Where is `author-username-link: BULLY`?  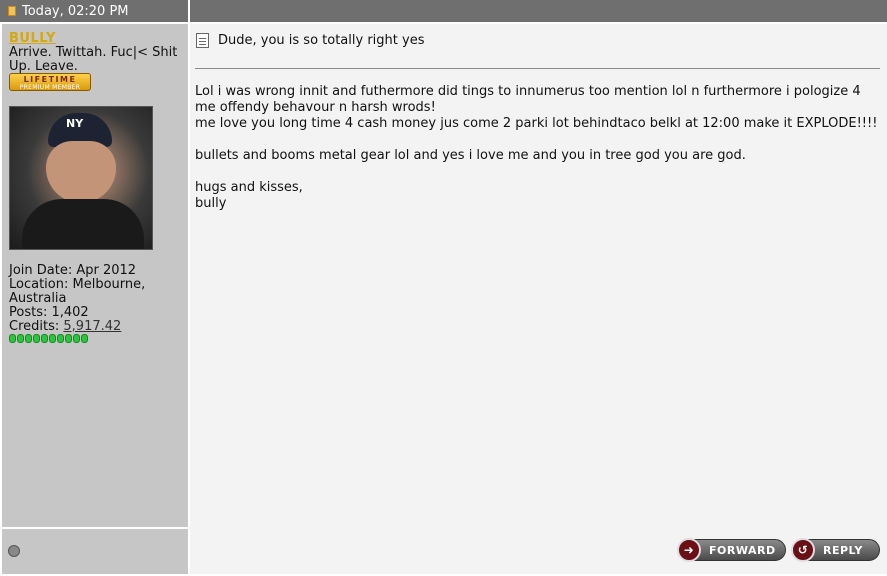
author-username-link: BULLY is located at coordinates (32, 38).